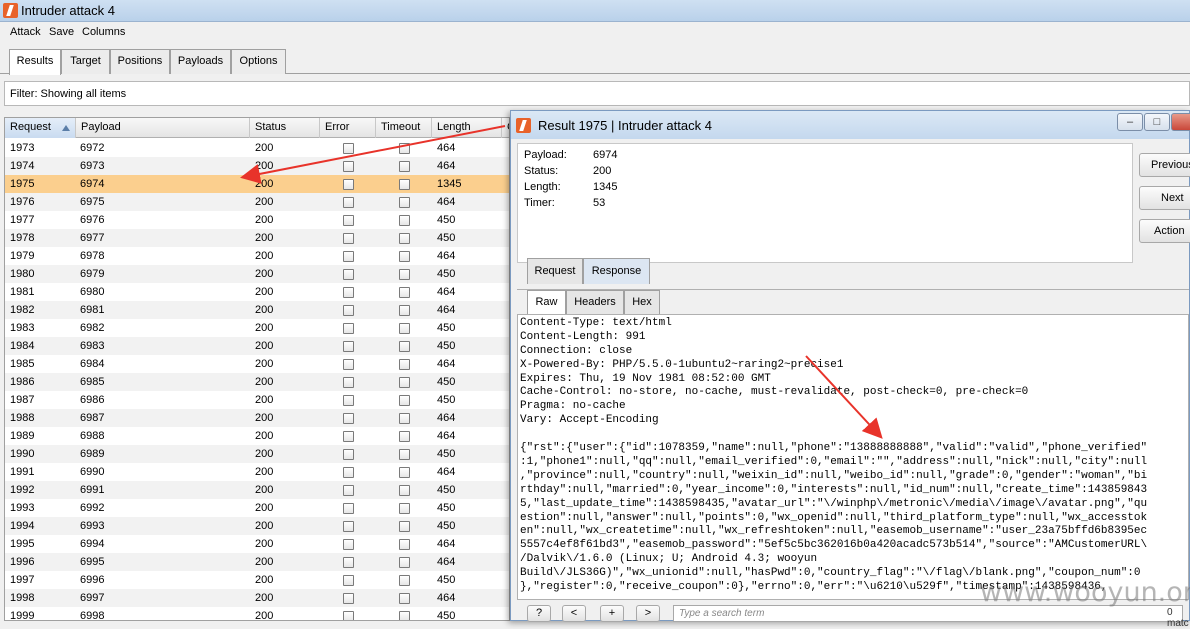  What do you see at coordinates (257, 613) in the screenshot?
I see `table-row: 1999 6998 200 450` at bounding box center [257, 613].